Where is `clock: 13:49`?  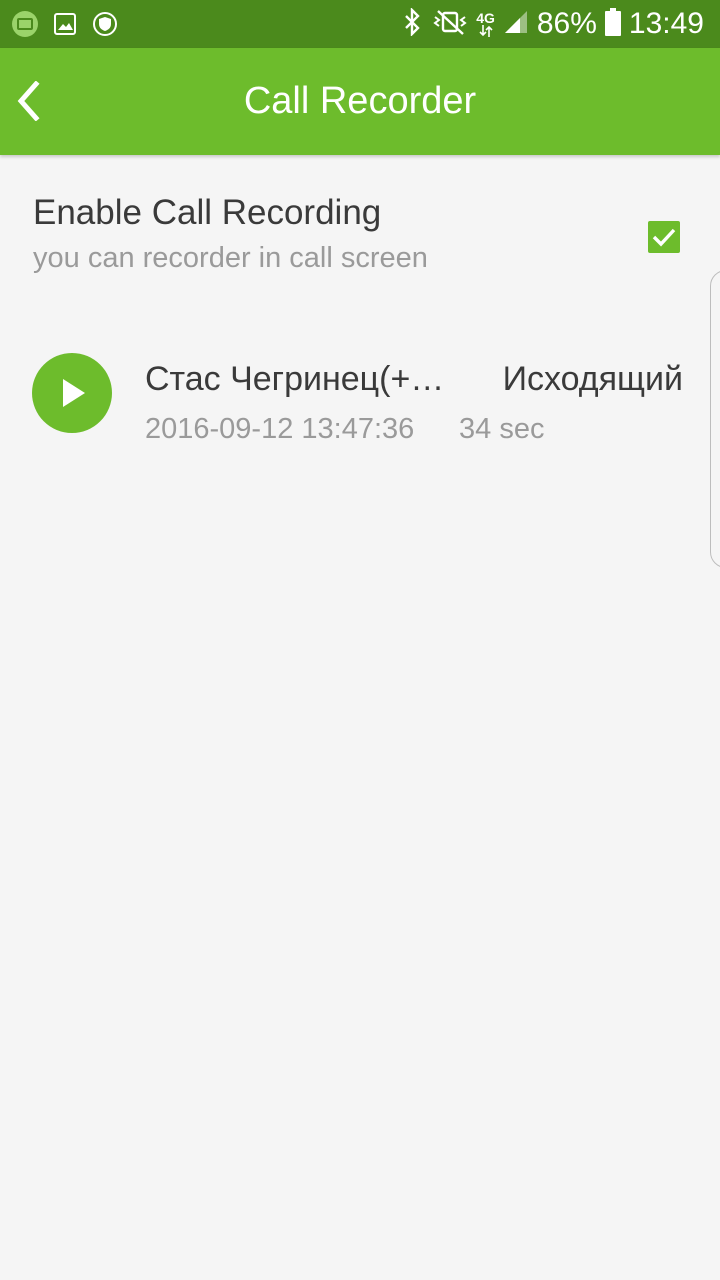
clock: 13:49 is located at coordinates (666, 23).